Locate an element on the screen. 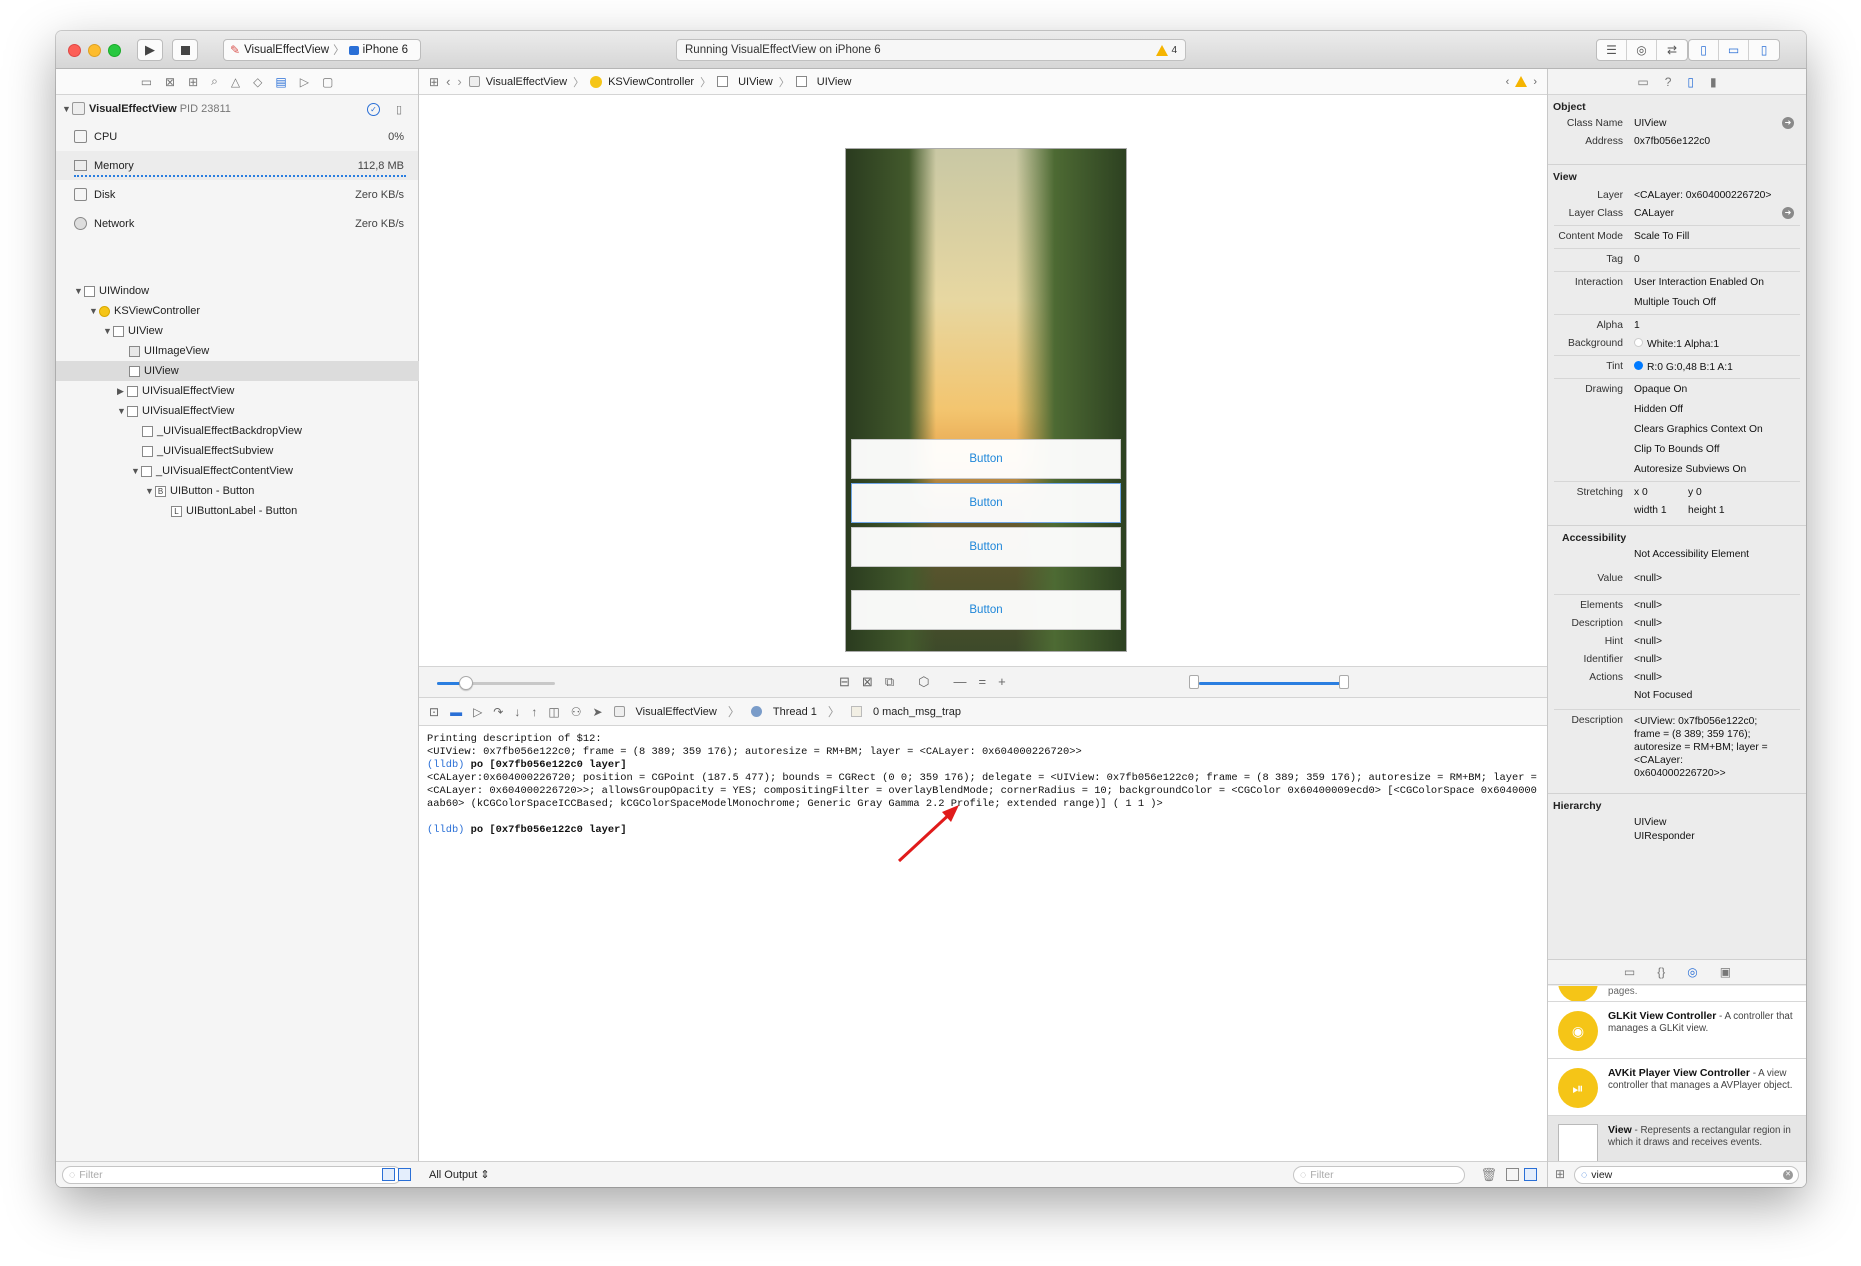 This screenshot has width=1861, height=1266. tree-node-backdrop: _UIVisualEffectBackdropView is located at coordinates (237, 431).